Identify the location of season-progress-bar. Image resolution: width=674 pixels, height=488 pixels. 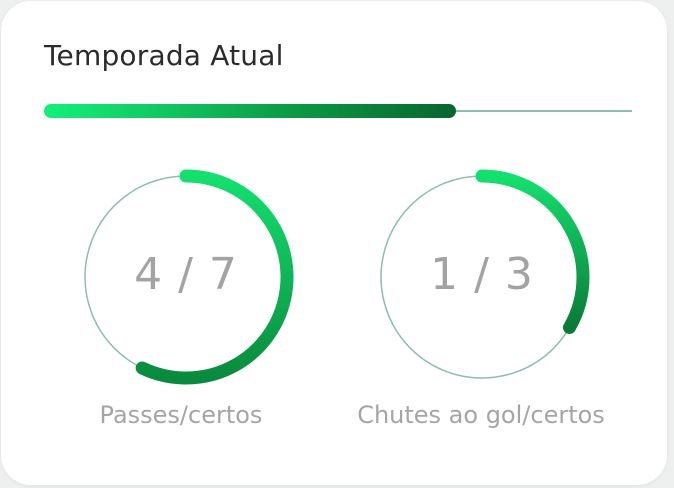
(338, 111).